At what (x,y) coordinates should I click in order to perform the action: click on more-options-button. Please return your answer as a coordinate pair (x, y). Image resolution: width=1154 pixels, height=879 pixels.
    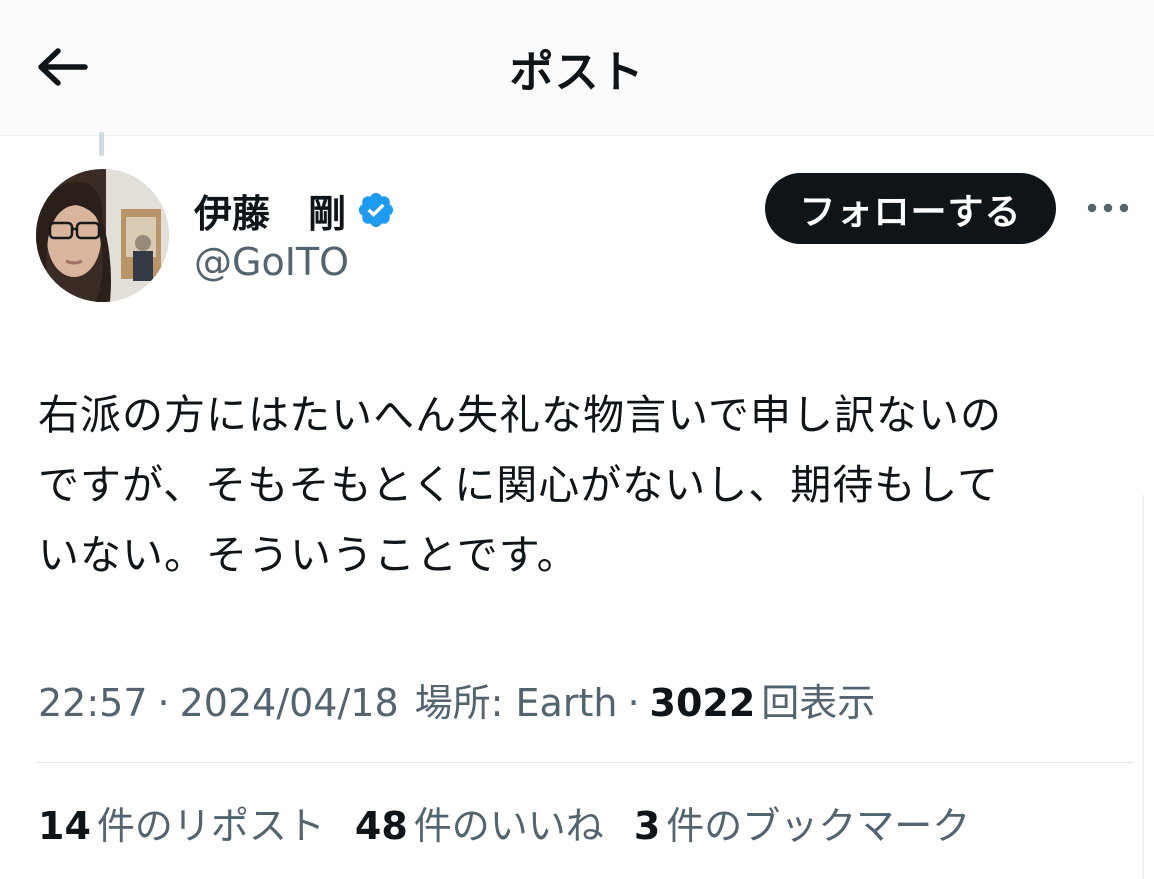
    Looking at the image, I should click on (1108, 208).